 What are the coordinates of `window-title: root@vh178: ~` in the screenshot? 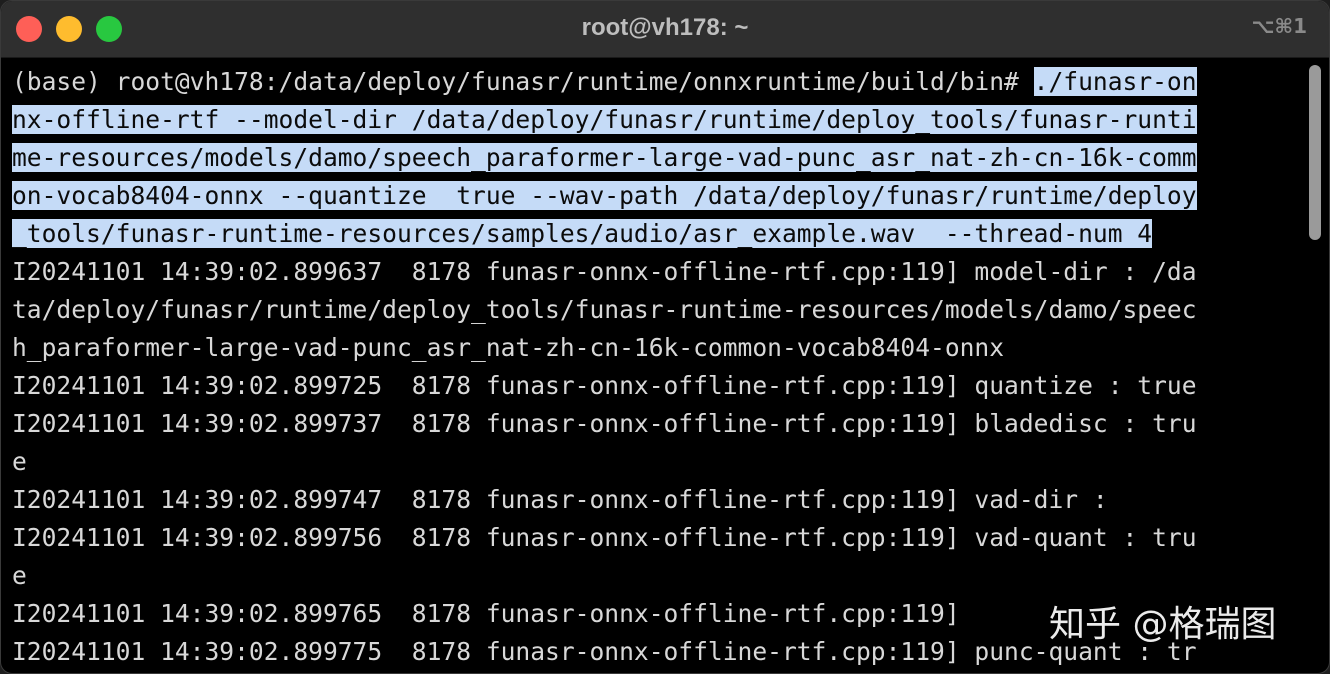 It's located at (665, 27).